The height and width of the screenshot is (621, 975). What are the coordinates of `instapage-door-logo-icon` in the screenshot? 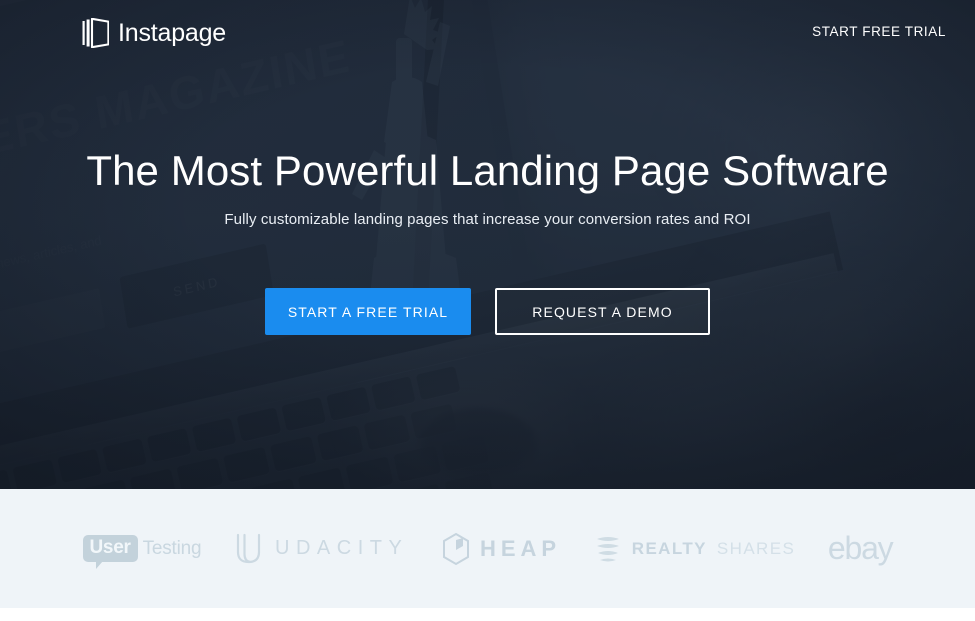 It's located at (95, 33).